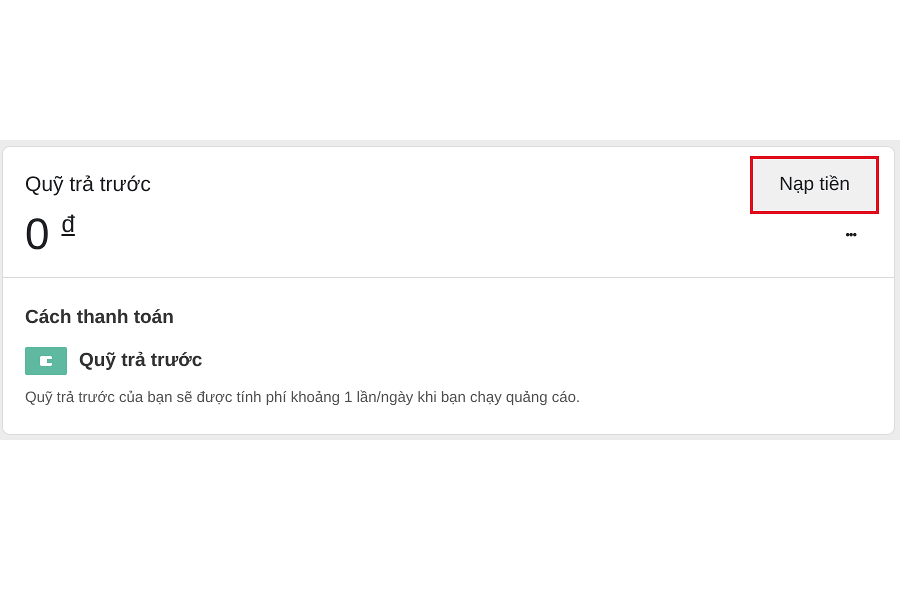 The width and height of the screenshot is (900, 600). I want to click on wallet-icon, so click(46, 360).